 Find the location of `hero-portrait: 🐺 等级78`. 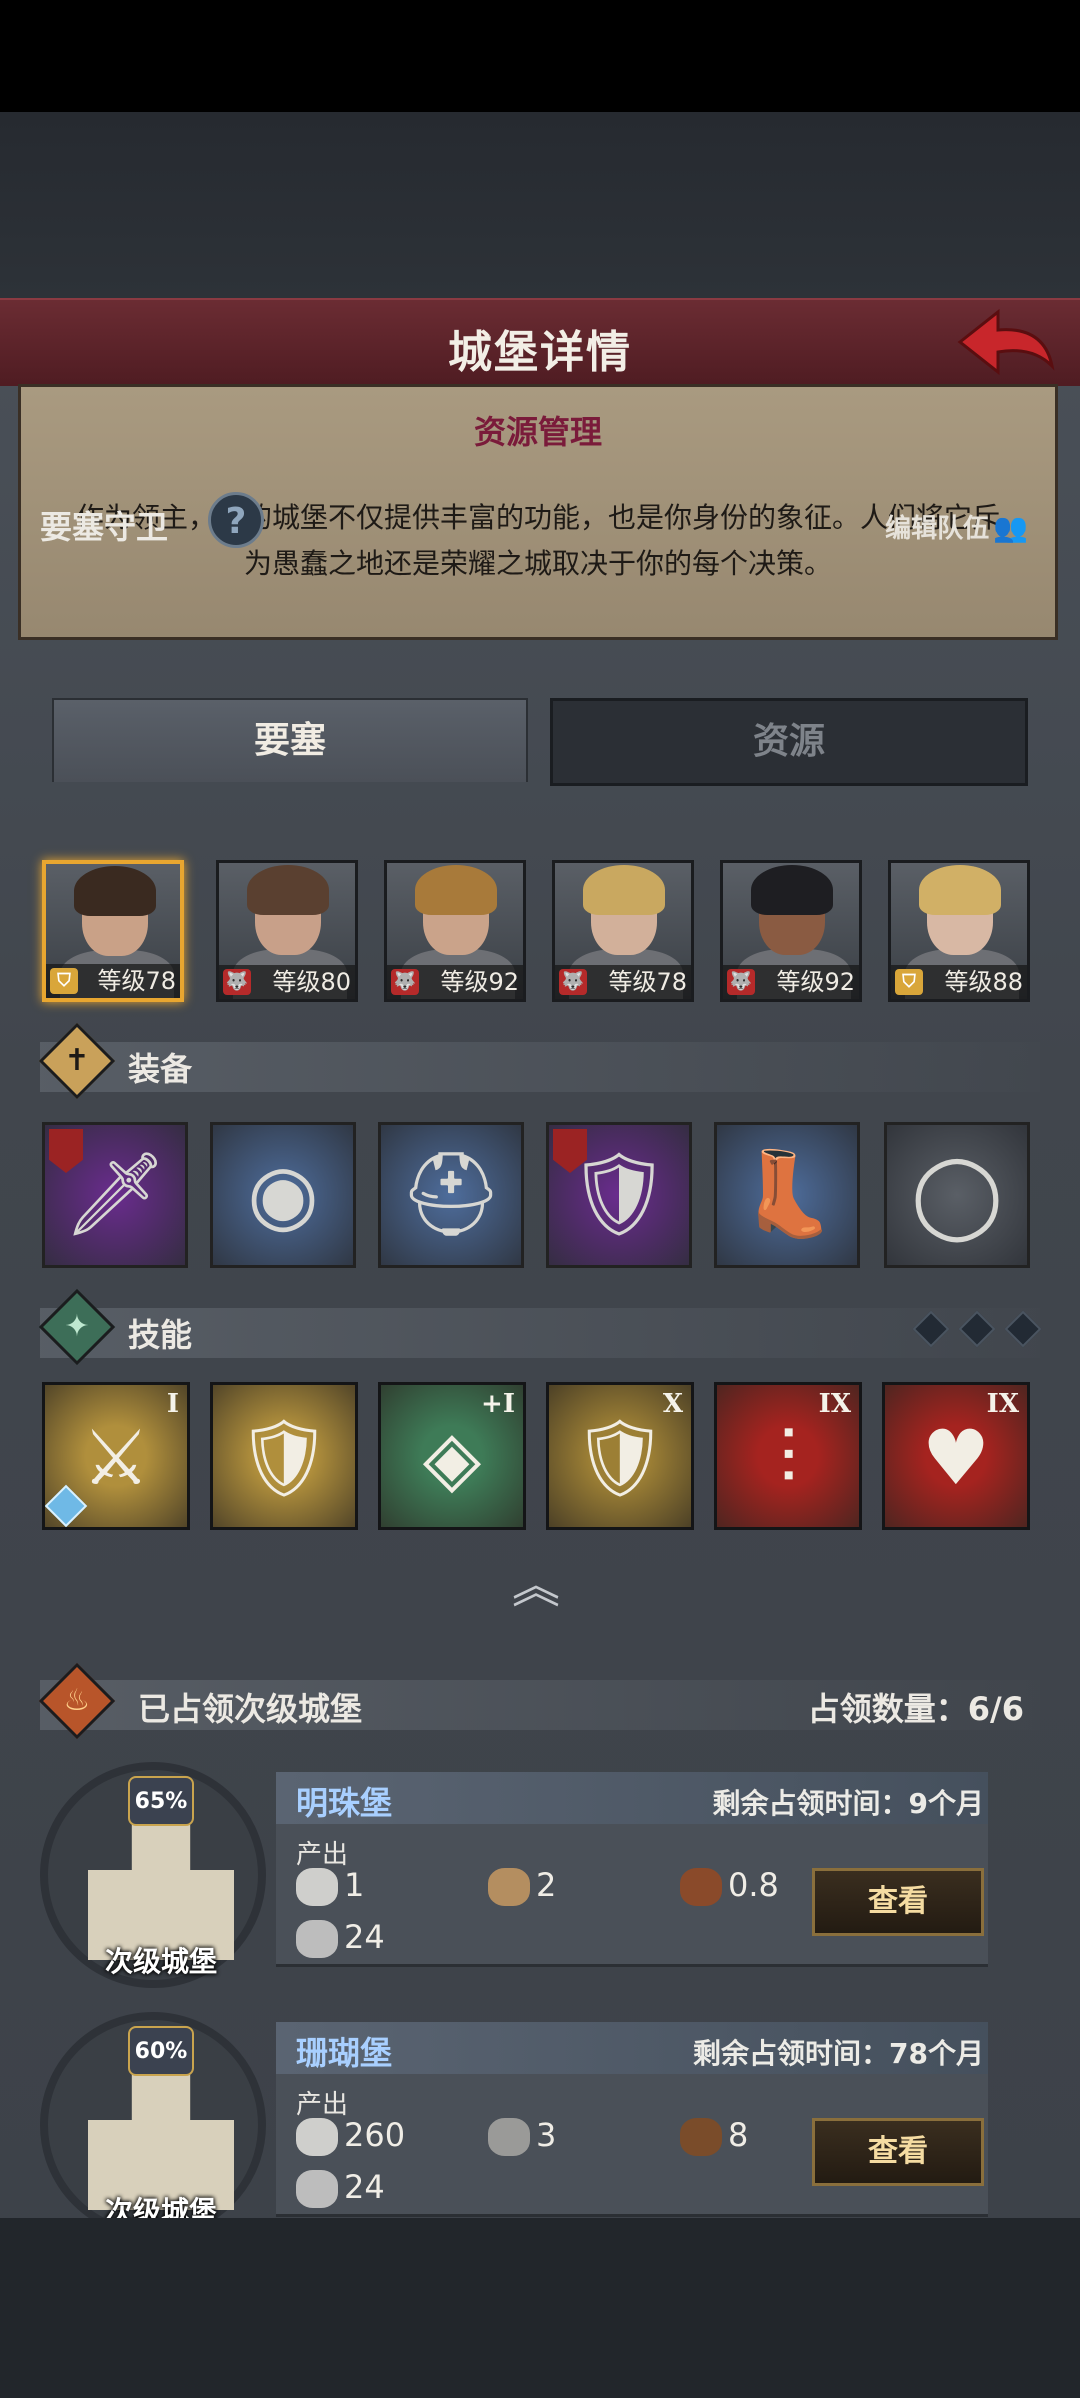

hero-portrait: 🐺 等级78 is located at coordinates (623, 931).